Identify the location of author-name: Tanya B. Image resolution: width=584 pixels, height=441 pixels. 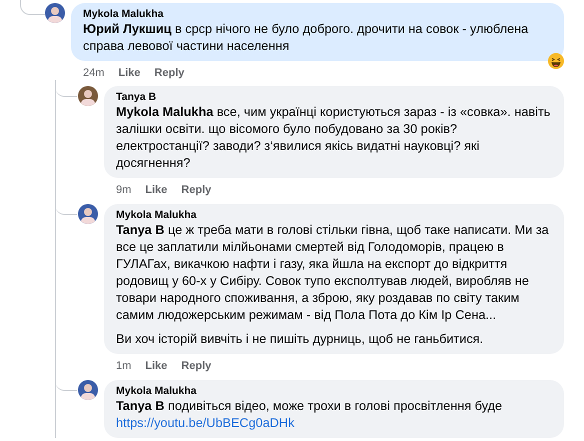
(335, 97).